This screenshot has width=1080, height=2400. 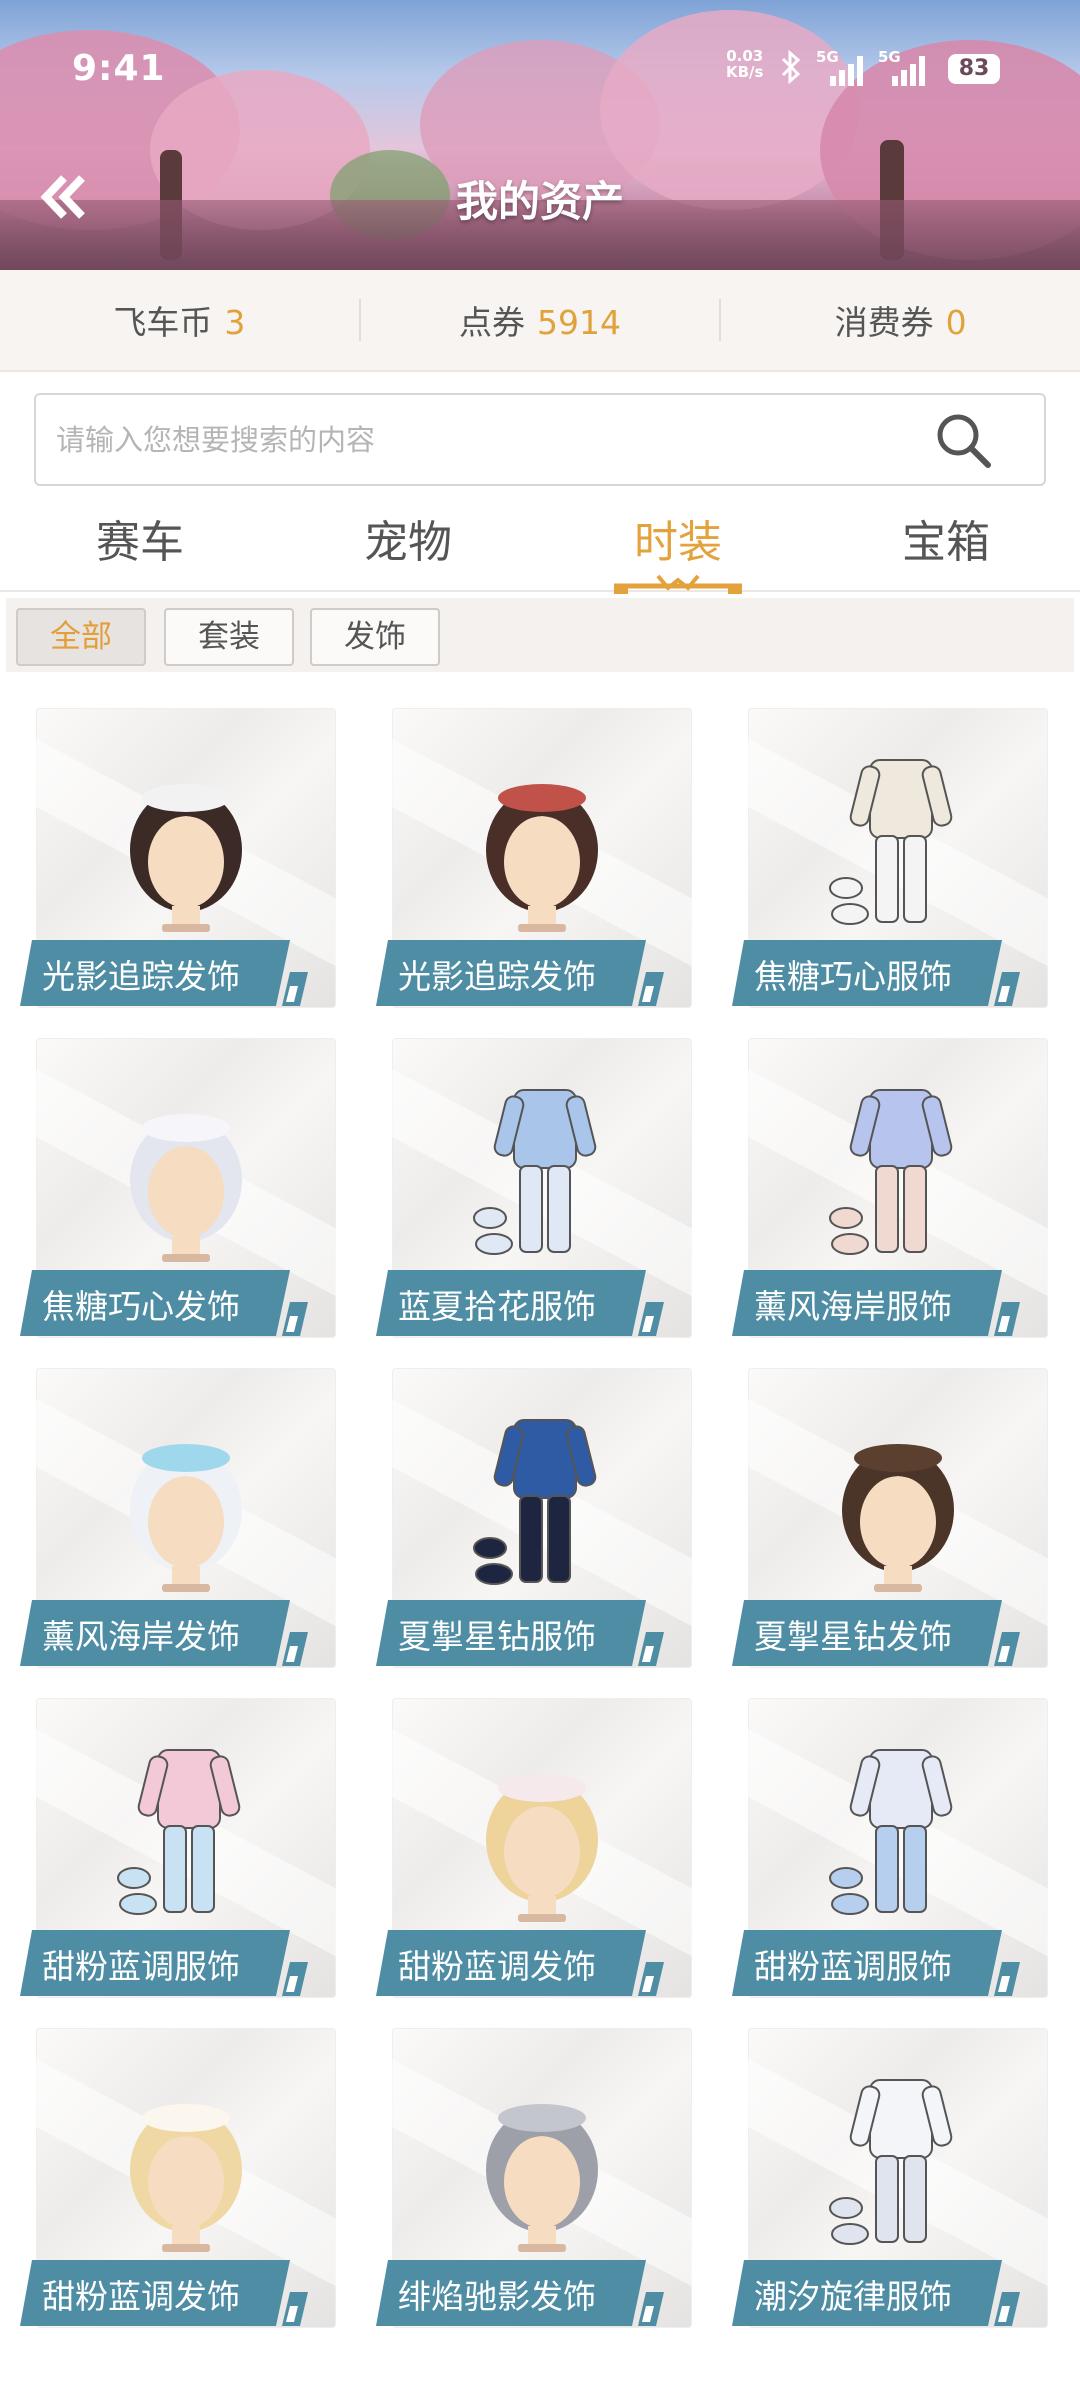 I want to click on status-bar: 9:41 0.03 KB/s 5G 5G 83, so click(x=540, y=68).